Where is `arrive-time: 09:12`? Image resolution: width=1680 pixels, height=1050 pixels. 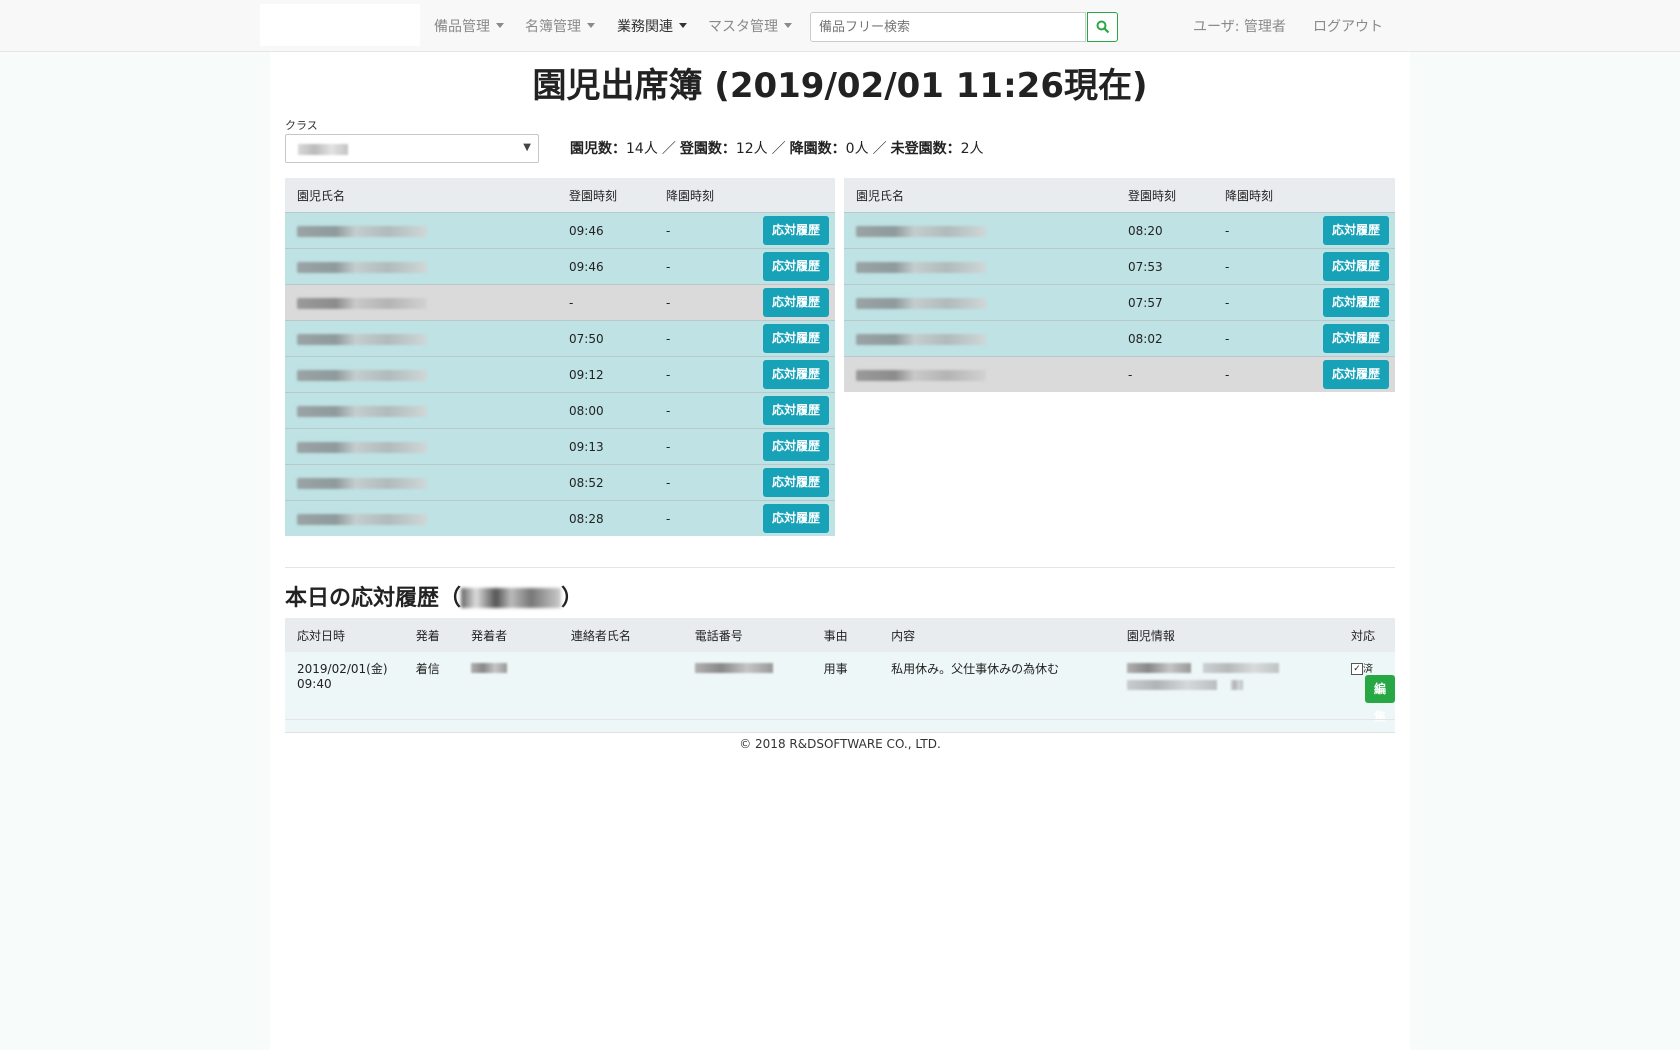 arrive-time: 09:12 is located at coordinates (605, 374).